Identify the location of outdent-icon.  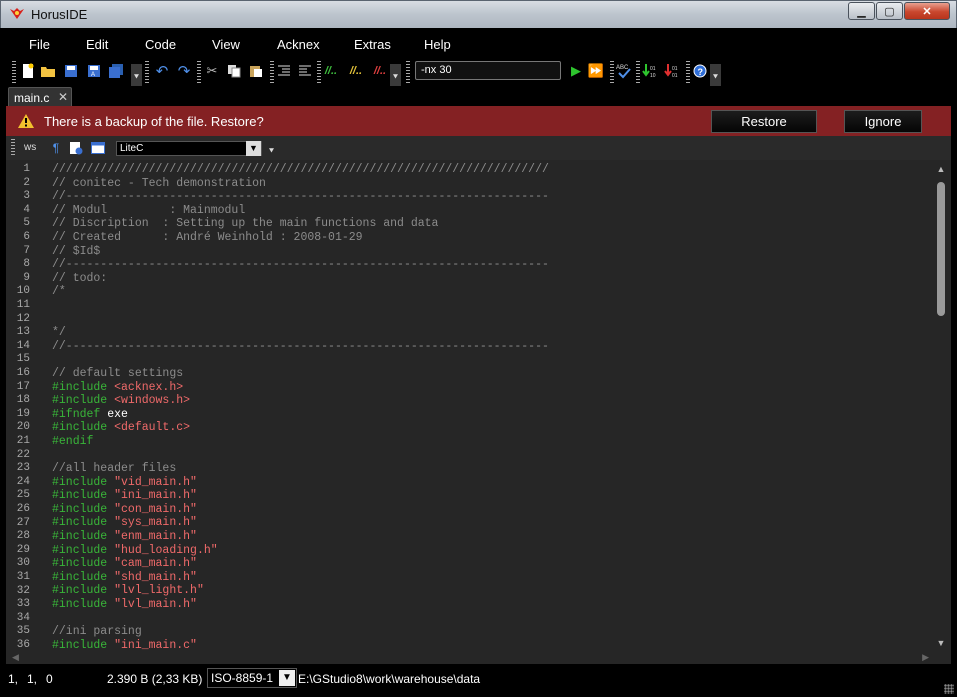
(284, 71).